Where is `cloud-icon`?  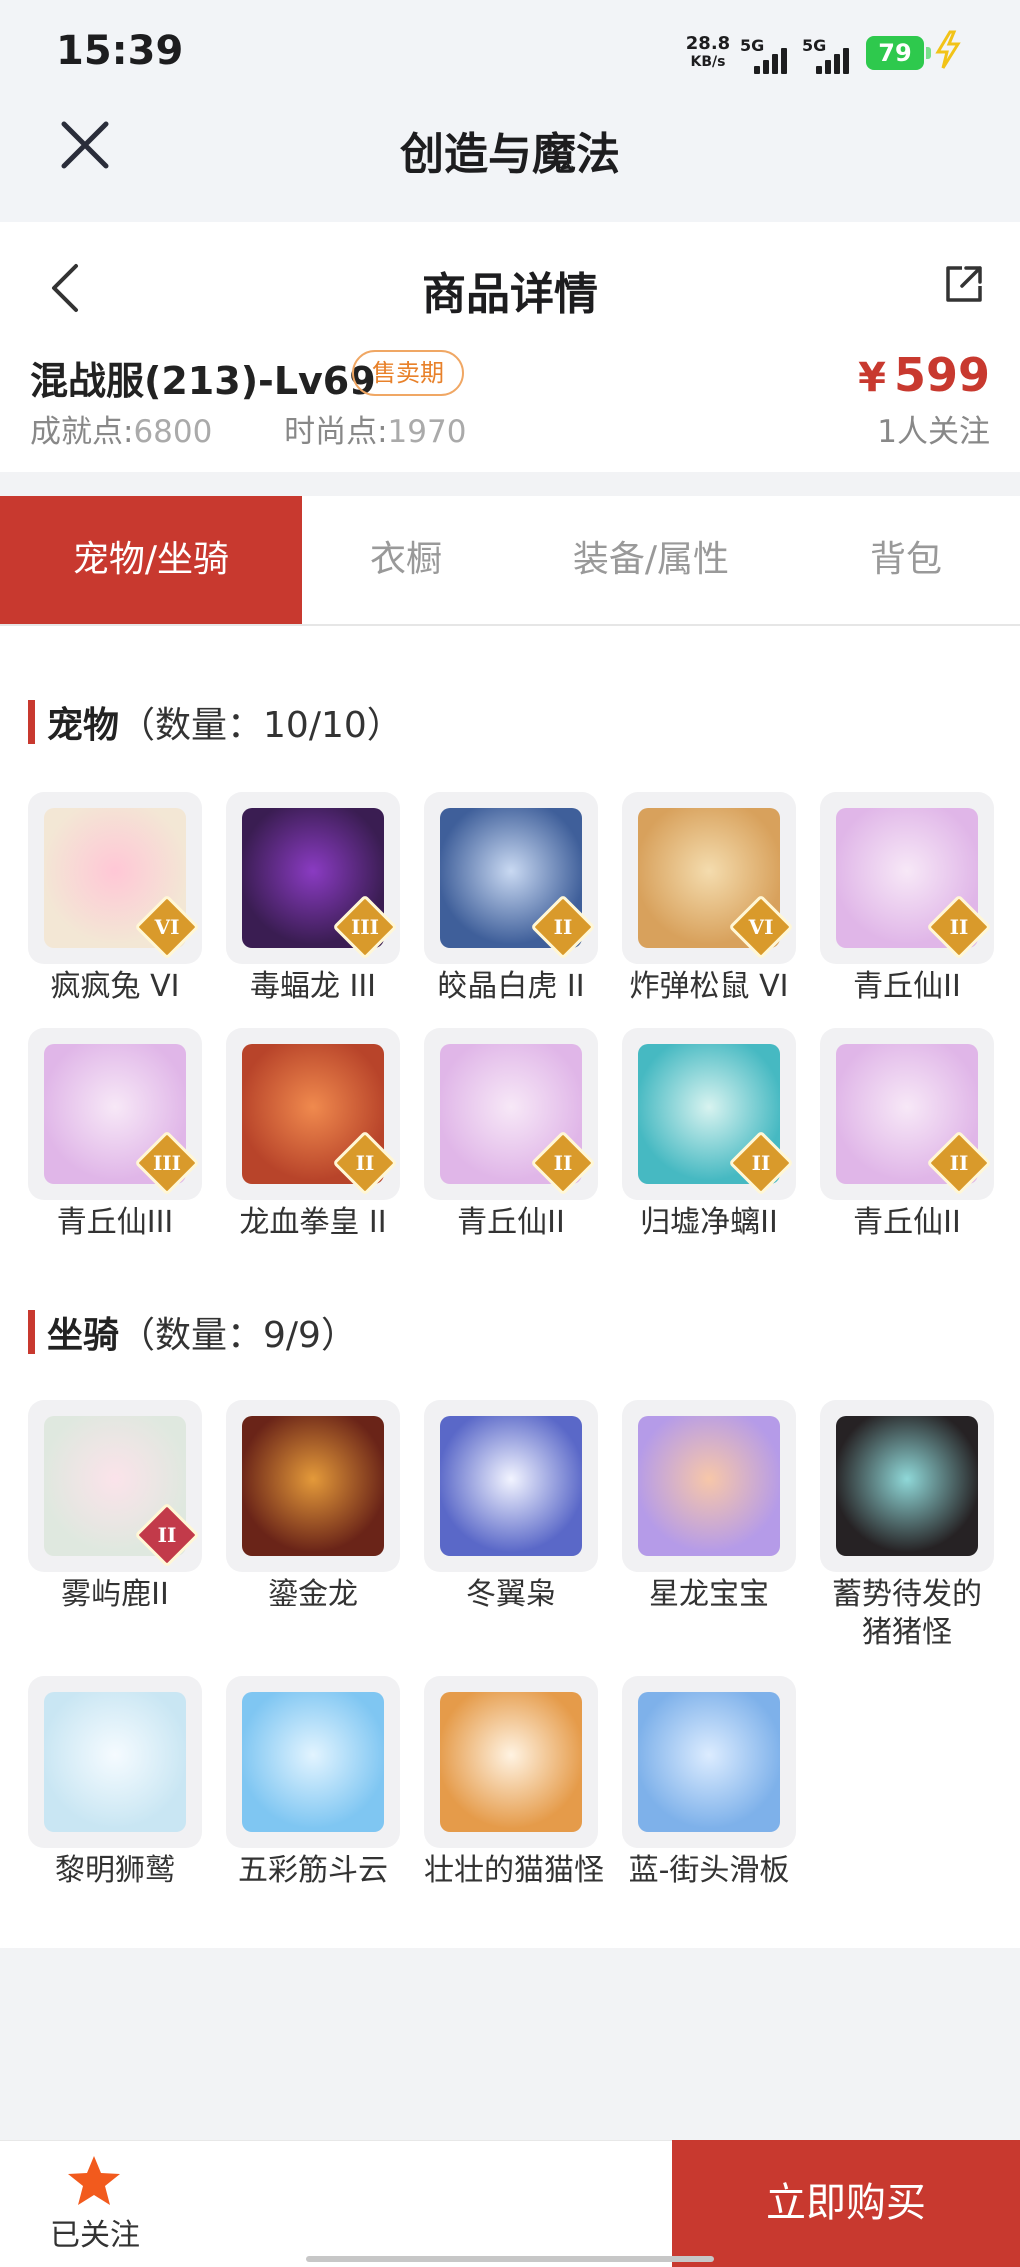
cloud-icon is located at coordinates (313, 1762).